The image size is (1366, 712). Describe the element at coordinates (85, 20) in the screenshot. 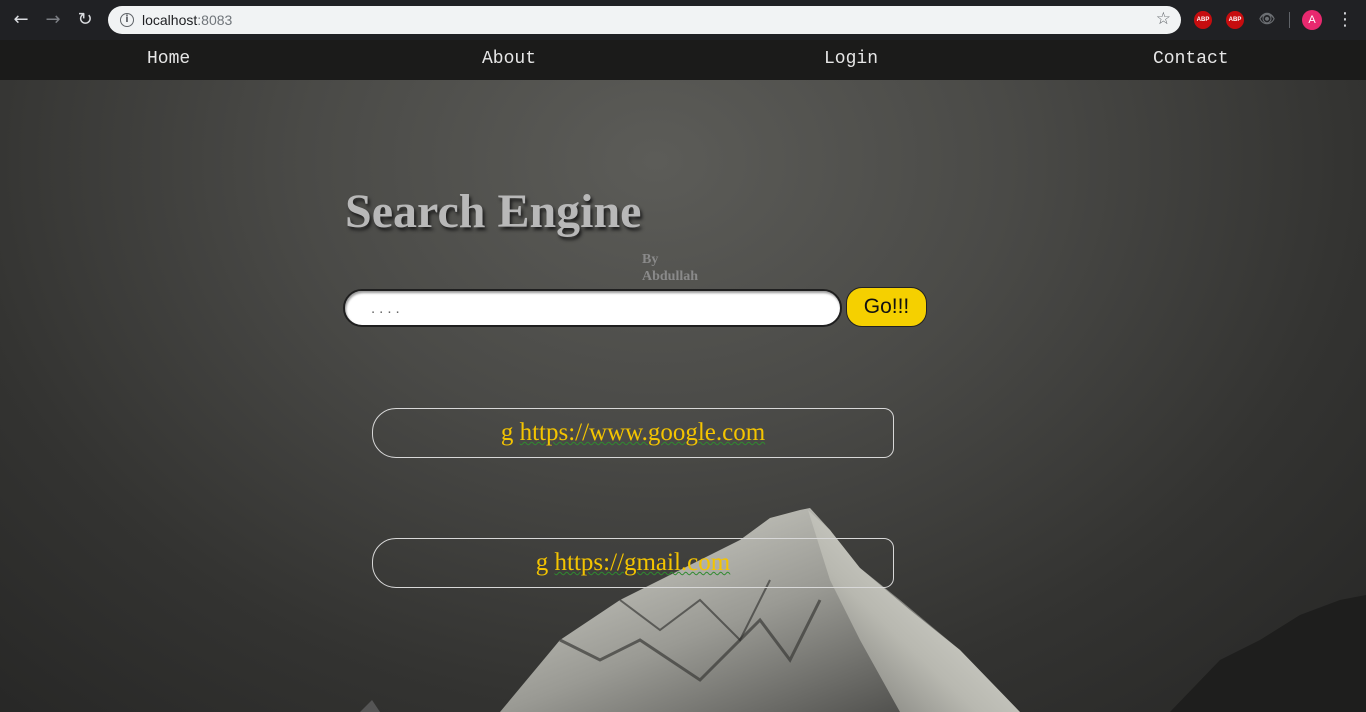

I see `reload-icon: ↻` at that location.